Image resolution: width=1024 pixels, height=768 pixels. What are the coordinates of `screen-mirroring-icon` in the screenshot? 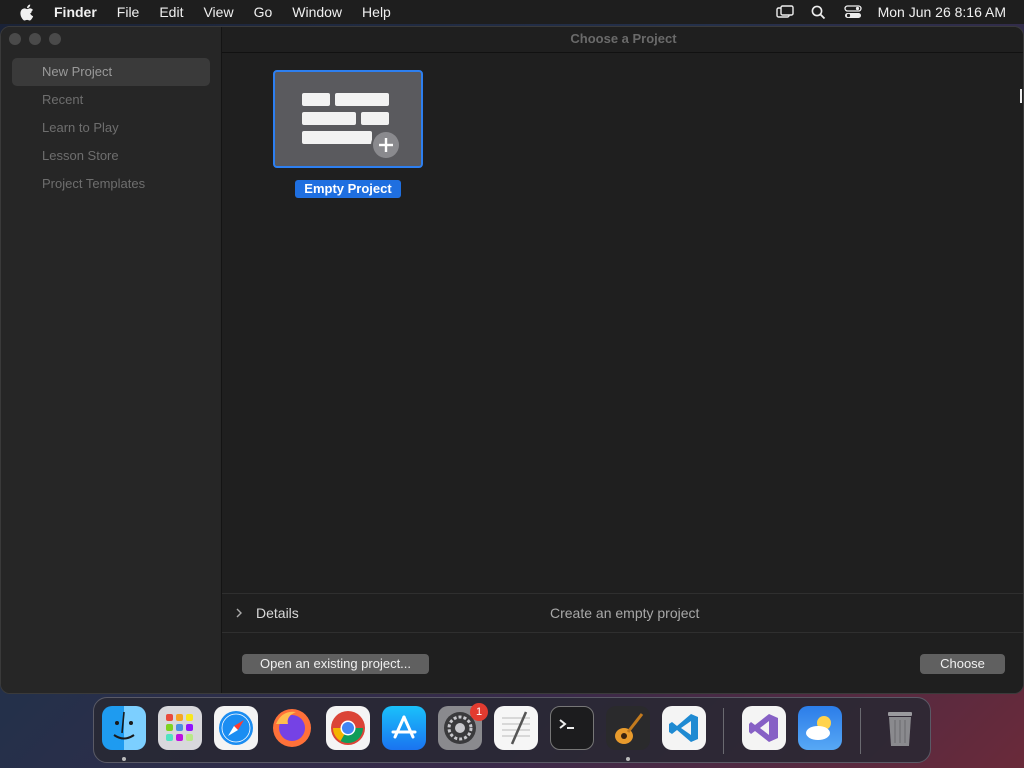 It's located at (785, 12).